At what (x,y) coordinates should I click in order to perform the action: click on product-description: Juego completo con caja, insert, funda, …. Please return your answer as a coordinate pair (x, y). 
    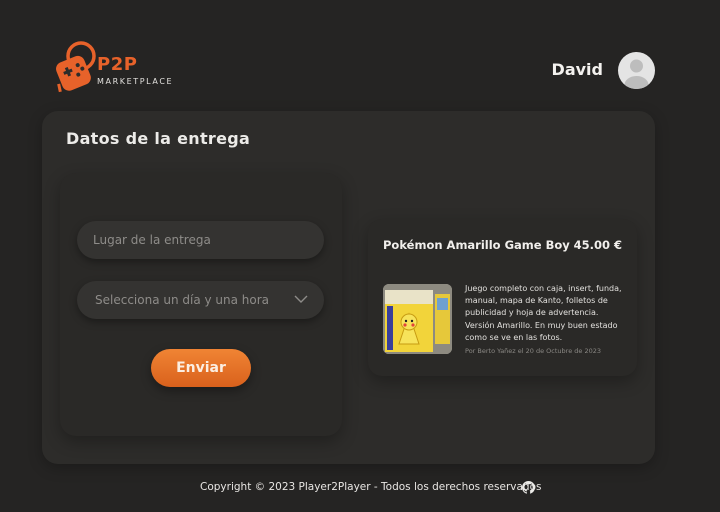
    Looking at the image, I should click on (543, 313).